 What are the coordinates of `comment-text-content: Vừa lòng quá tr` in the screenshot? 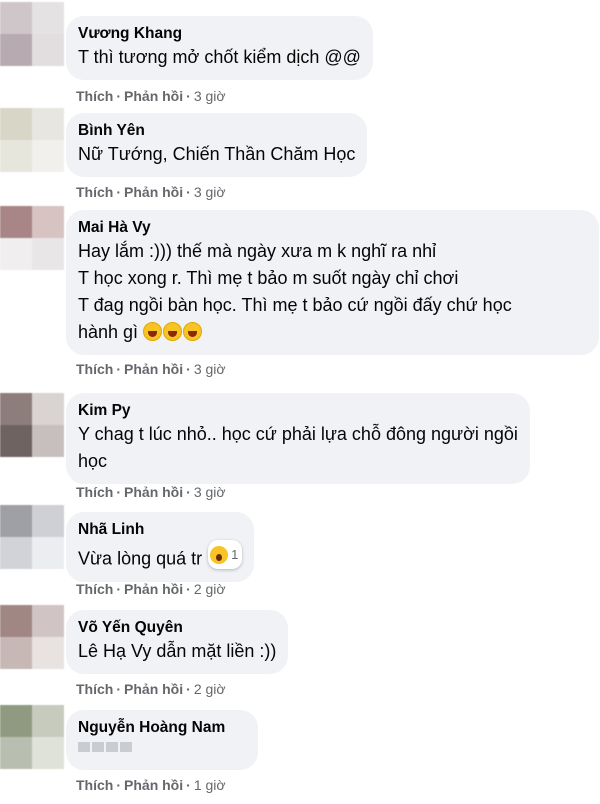 It's located at (140, 558).